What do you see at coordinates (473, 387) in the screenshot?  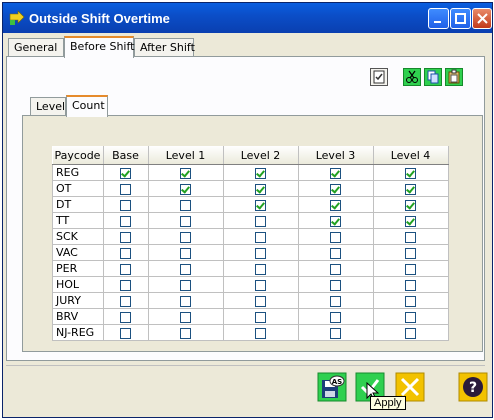 I see `help-button: ?` at bounding box center [473, 387].